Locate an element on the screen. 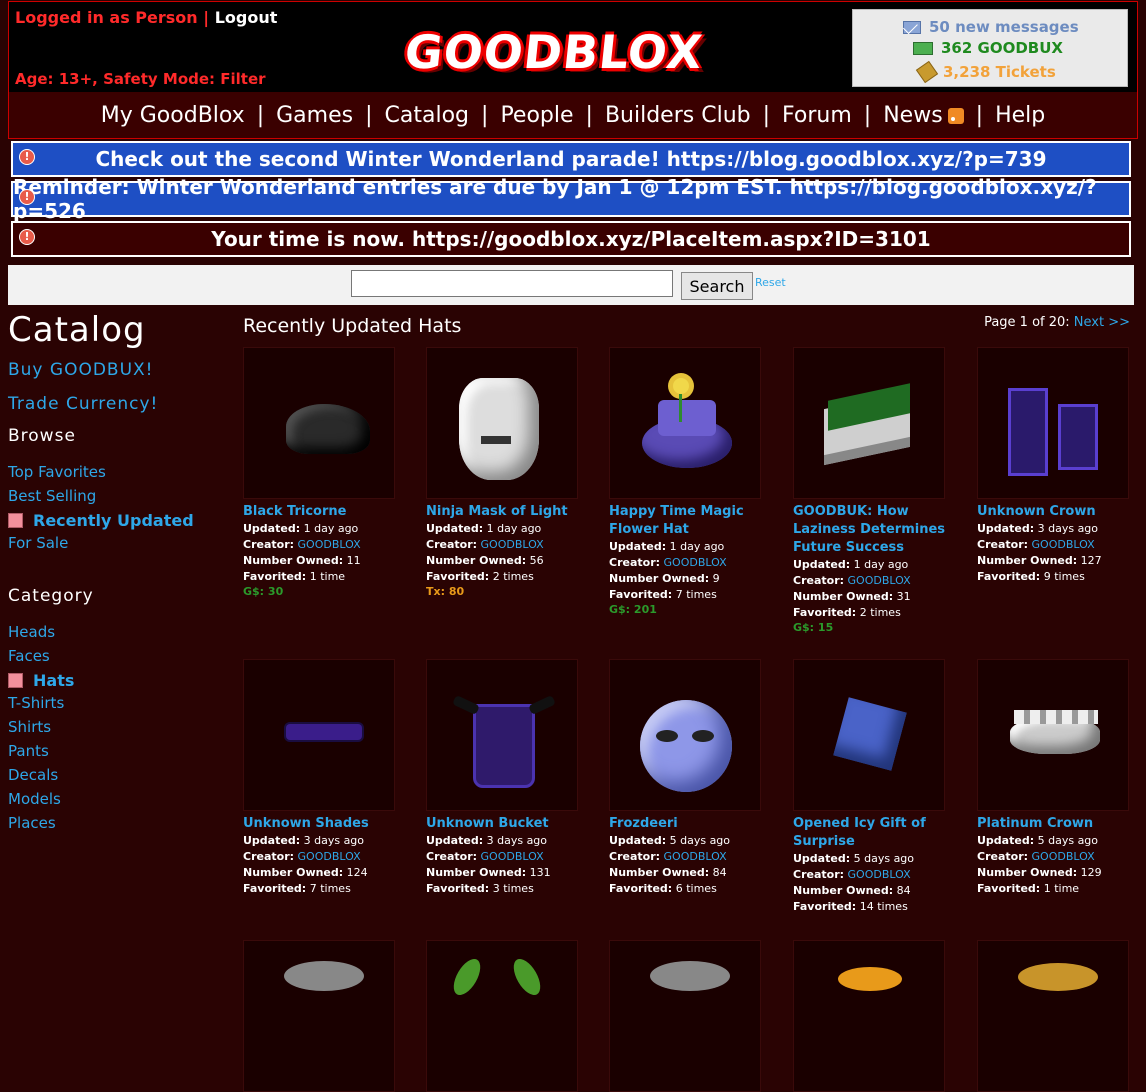 This screenshot has width=1146, height=1092. browse-best-selling: Best Selling is located at coordinates (118, 496).